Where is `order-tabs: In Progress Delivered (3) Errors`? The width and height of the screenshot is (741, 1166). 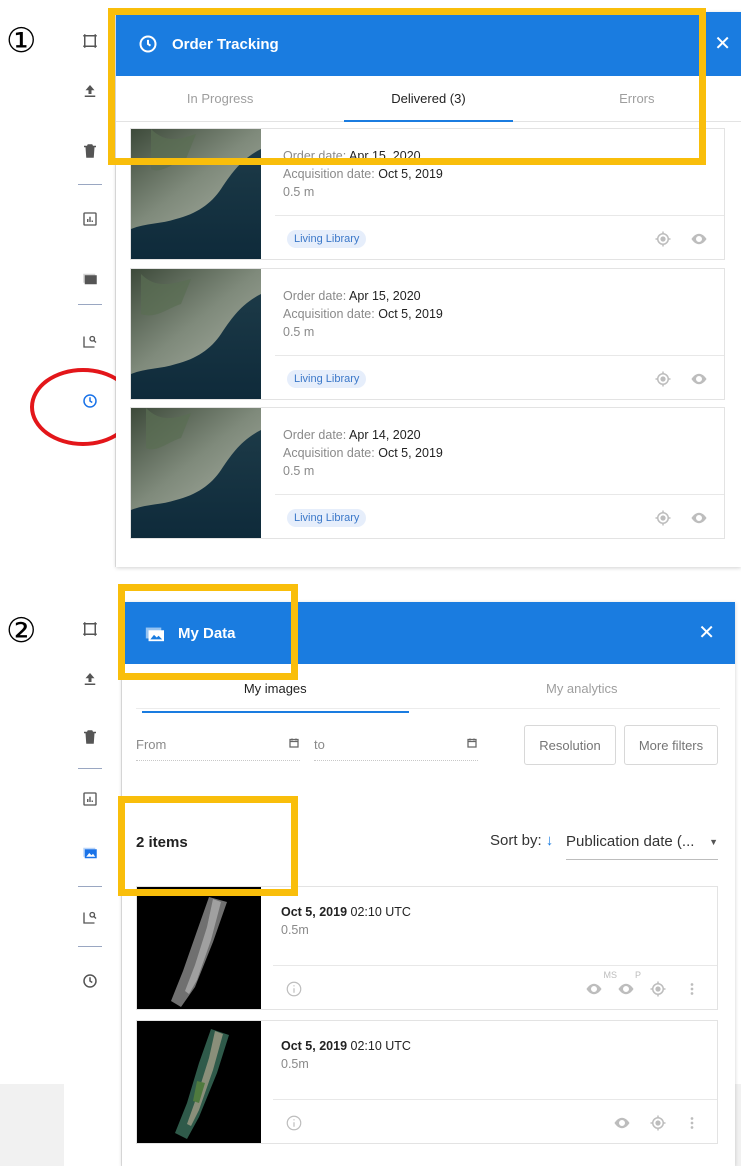 order-tabs: In Progress Delivered (3) Errors is located at coordinates (428, 99).